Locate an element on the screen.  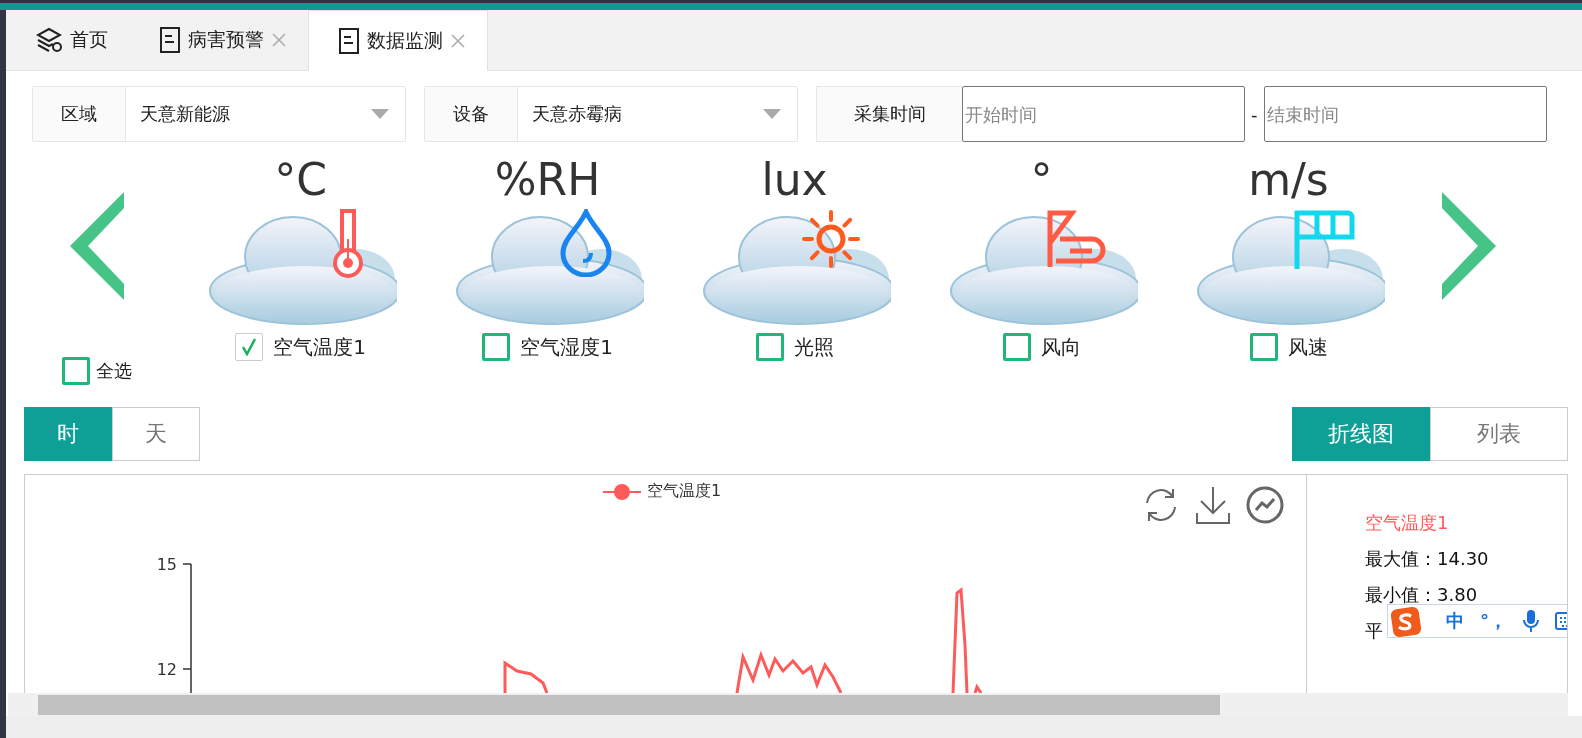
layers-icon is located at coordinates (49, 40).